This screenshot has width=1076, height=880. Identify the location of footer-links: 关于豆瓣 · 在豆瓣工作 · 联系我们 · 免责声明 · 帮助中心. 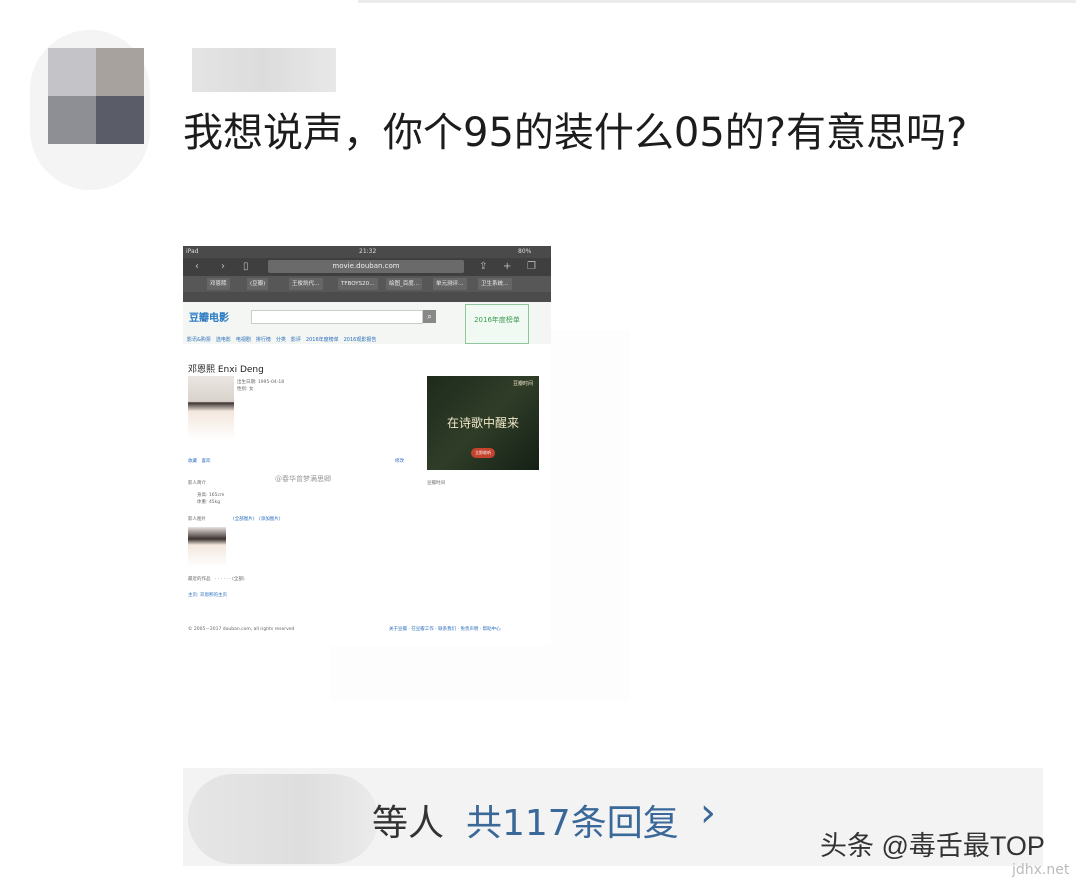
(445, 629).